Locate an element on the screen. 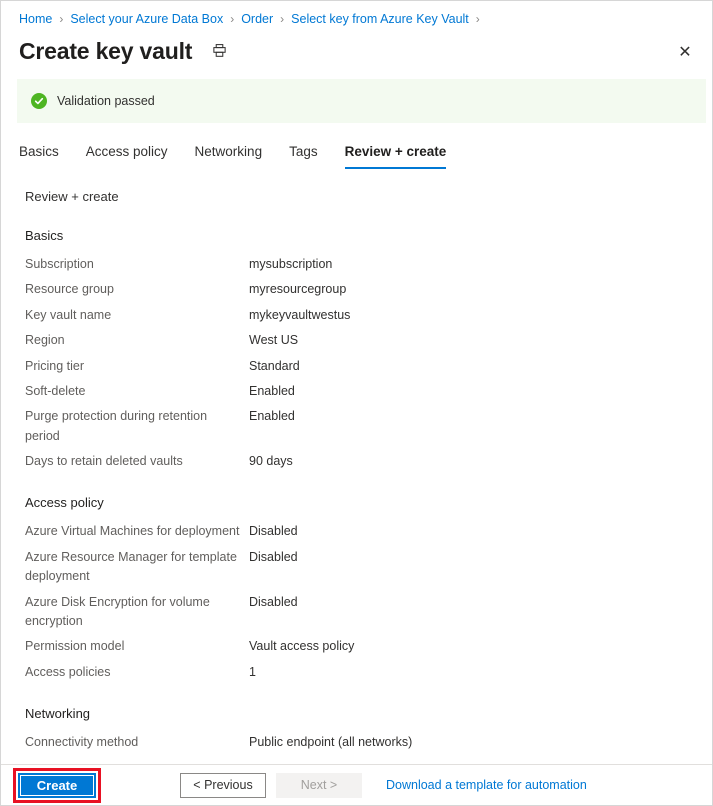  page-title: Create key vault is located at coordinates (106, 51).